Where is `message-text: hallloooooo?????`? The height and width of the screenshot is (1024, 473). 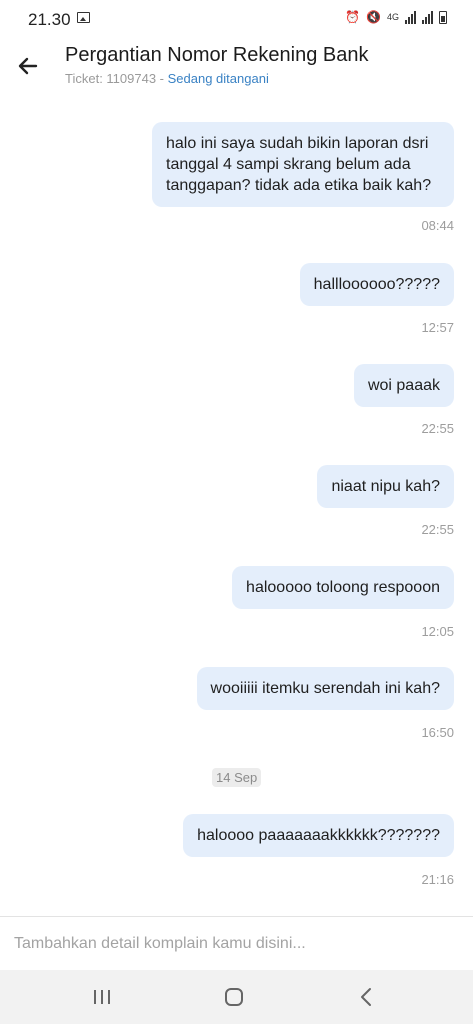
message-text: hallloooooo????? is located at coordinates (376, 284).